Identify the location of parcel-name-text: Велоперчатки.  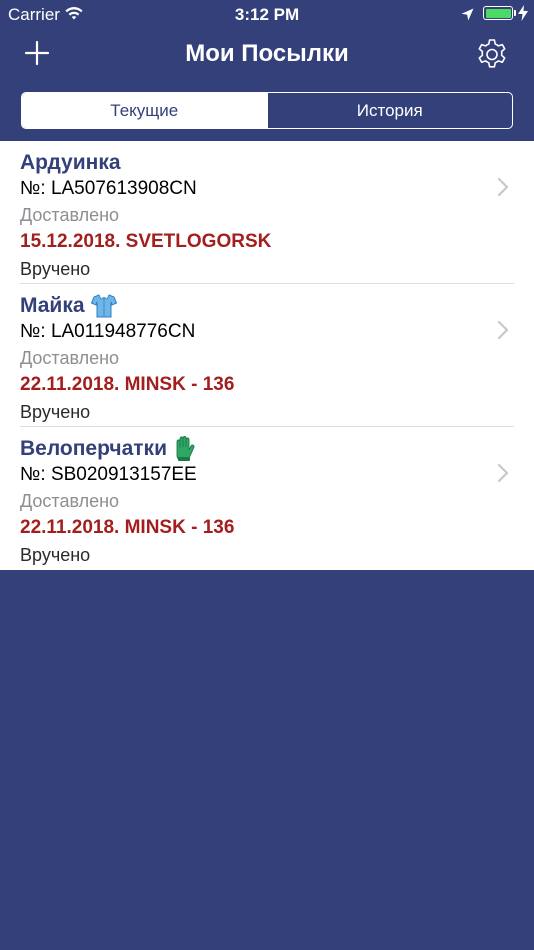
(93, 448).